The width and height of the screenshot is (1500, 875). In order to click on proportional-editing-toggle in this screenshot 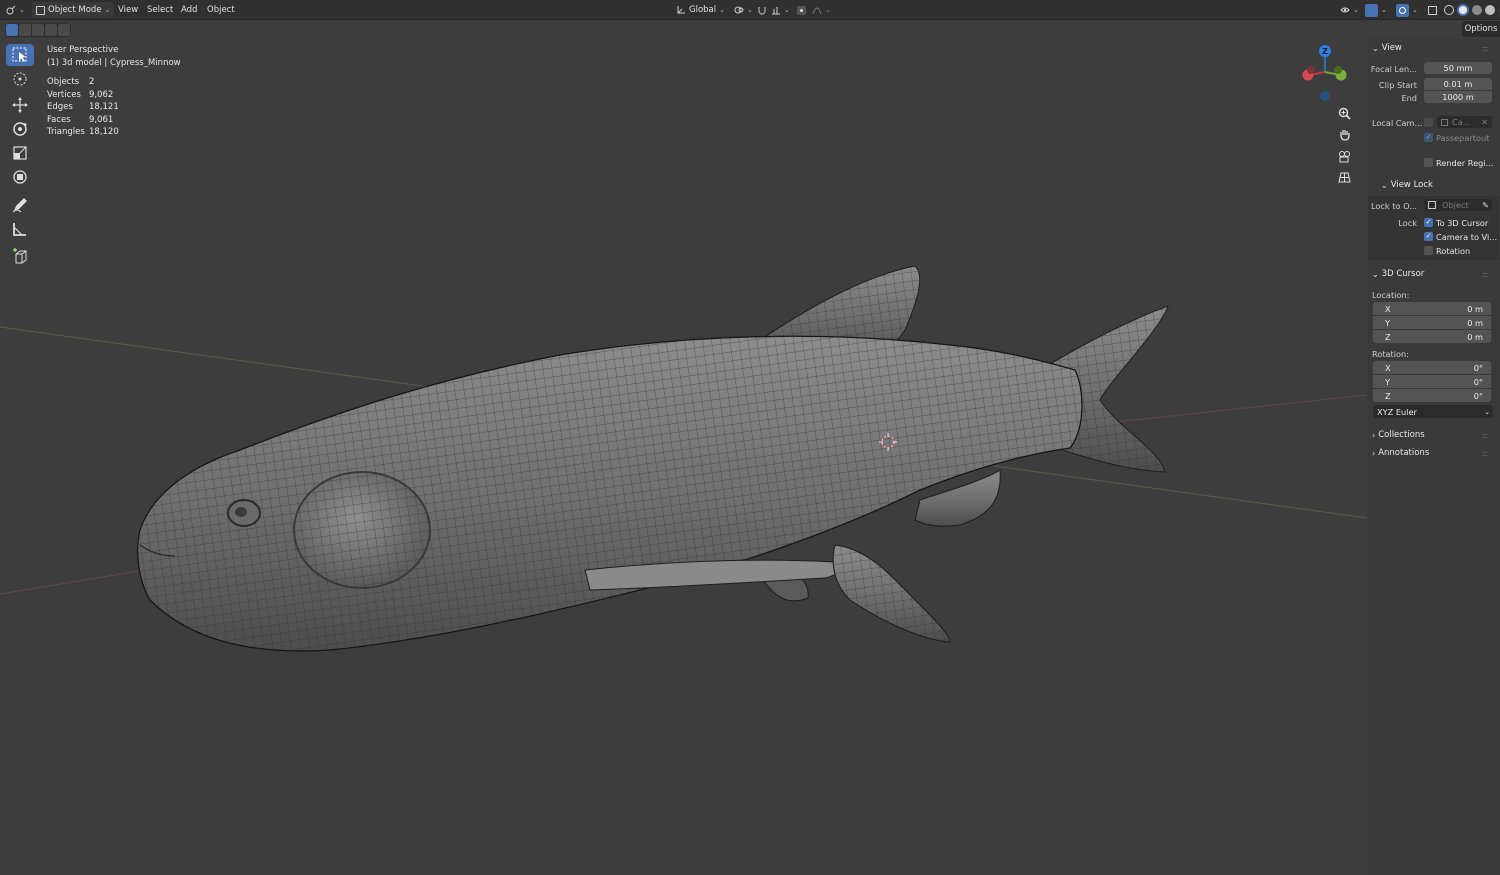, I will do `click(801, 10)`.